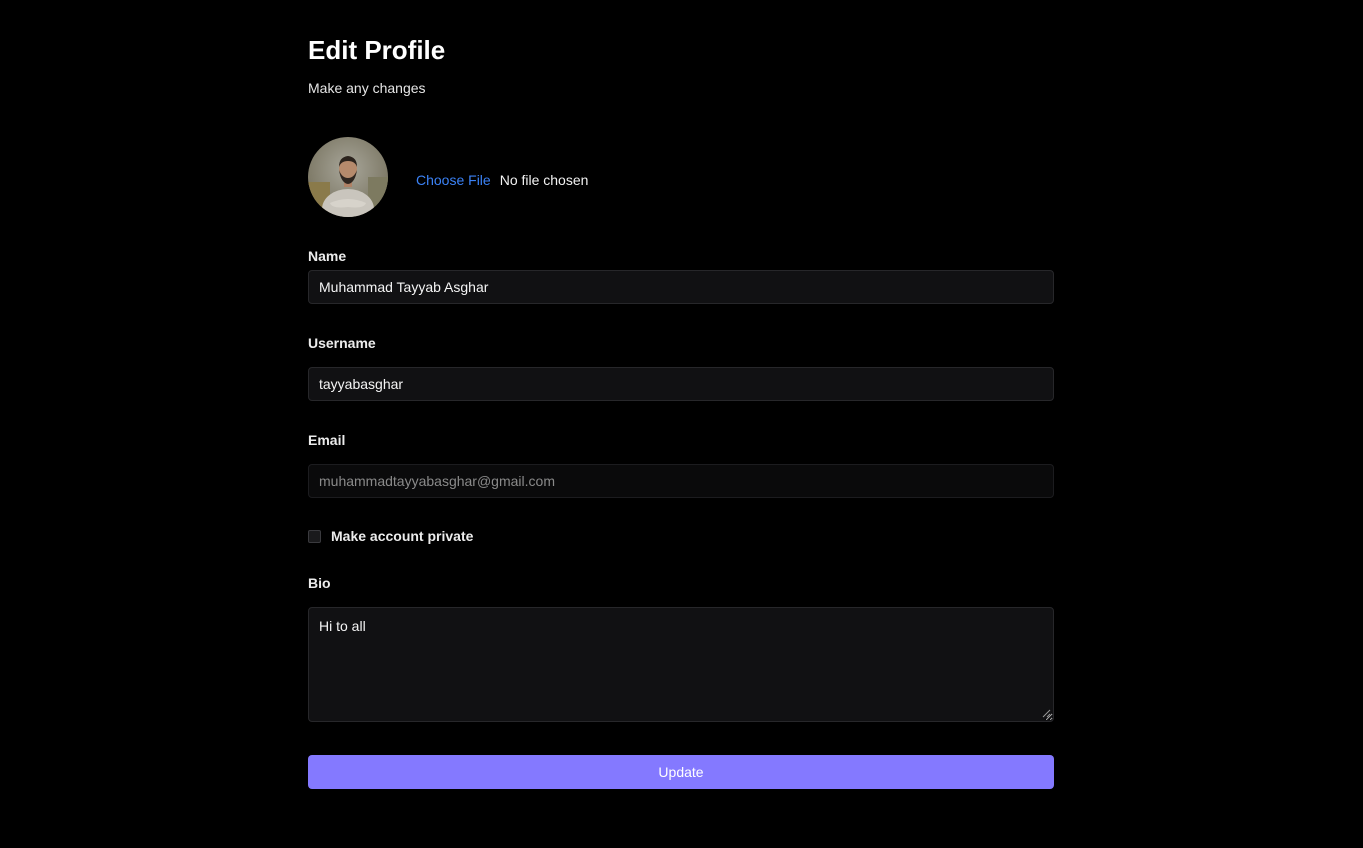 This screenshot has height=848, width=1363. I want to click on file-picker: Choose File No file chosen, so click(502, 180).